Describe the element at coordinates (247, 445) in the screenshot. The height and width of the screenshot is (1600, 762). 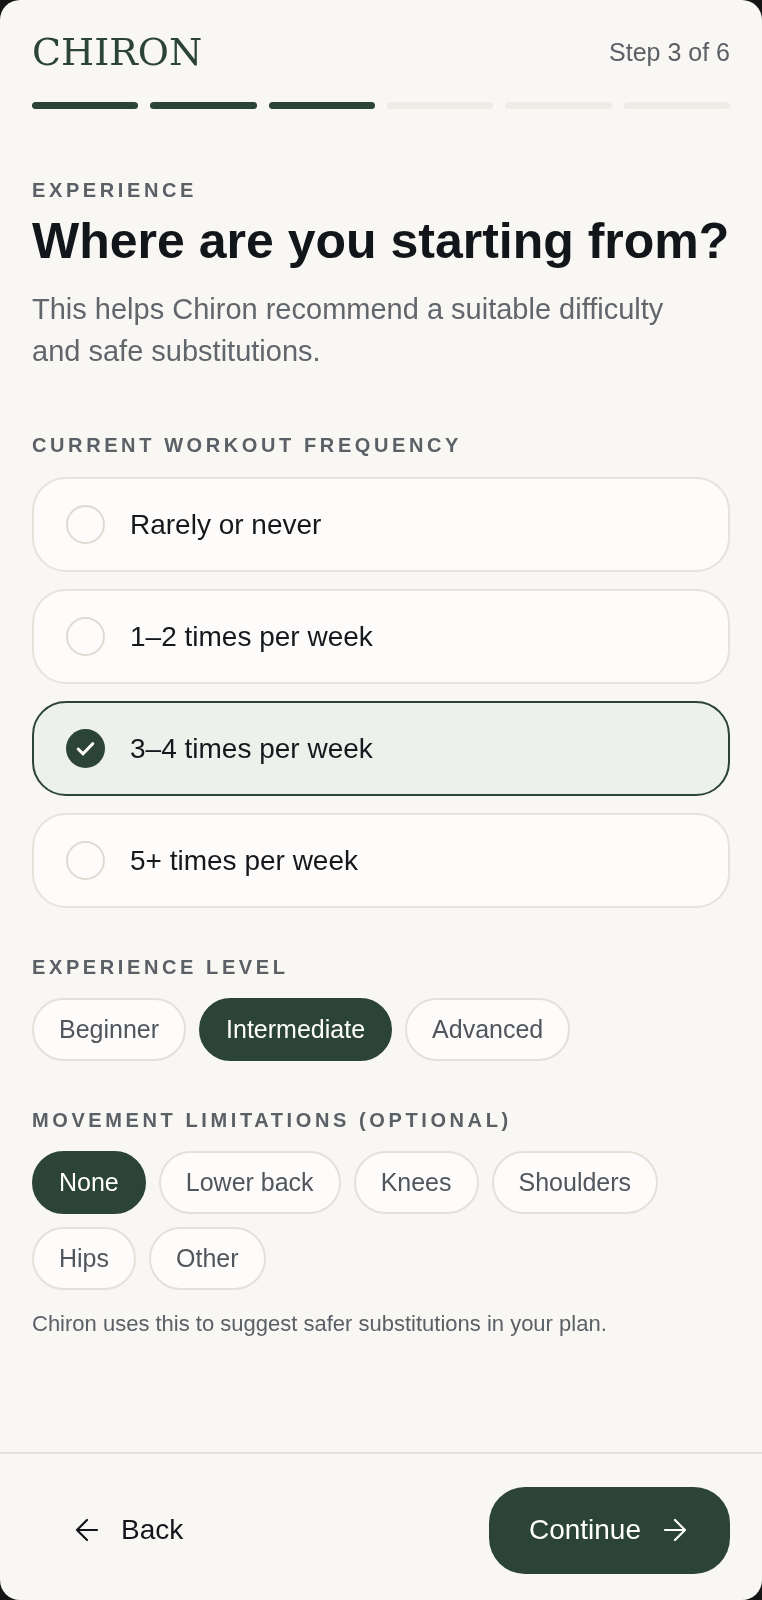
I see `section-label: CURRENT WORKOUT FREQUENCY` at that location.